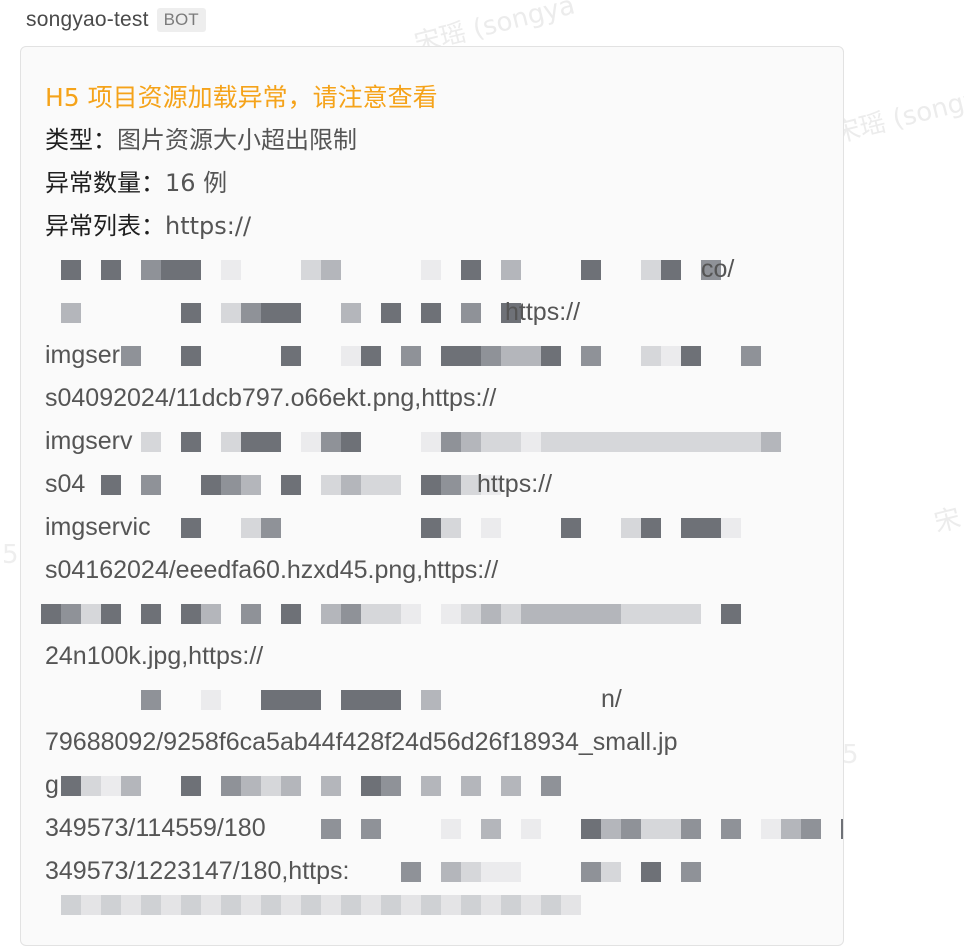 This screenshot has height=946, width=964. Describe the element at coordinates (52, 785) in the screenshot. I see `url-text: g` at that location.